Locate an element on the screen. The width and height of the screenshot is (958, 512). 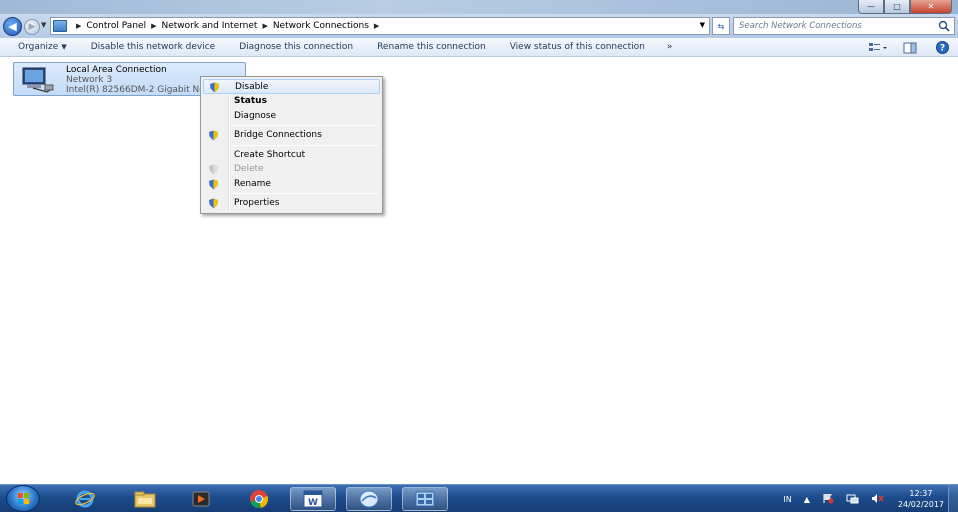
menu-item-label: Disable is located at coordinates (252, 86).